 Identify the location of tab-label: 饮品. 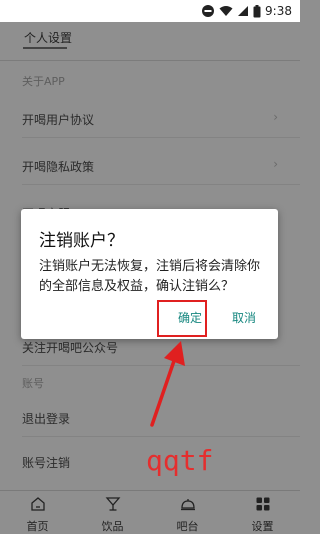
(112, 526).